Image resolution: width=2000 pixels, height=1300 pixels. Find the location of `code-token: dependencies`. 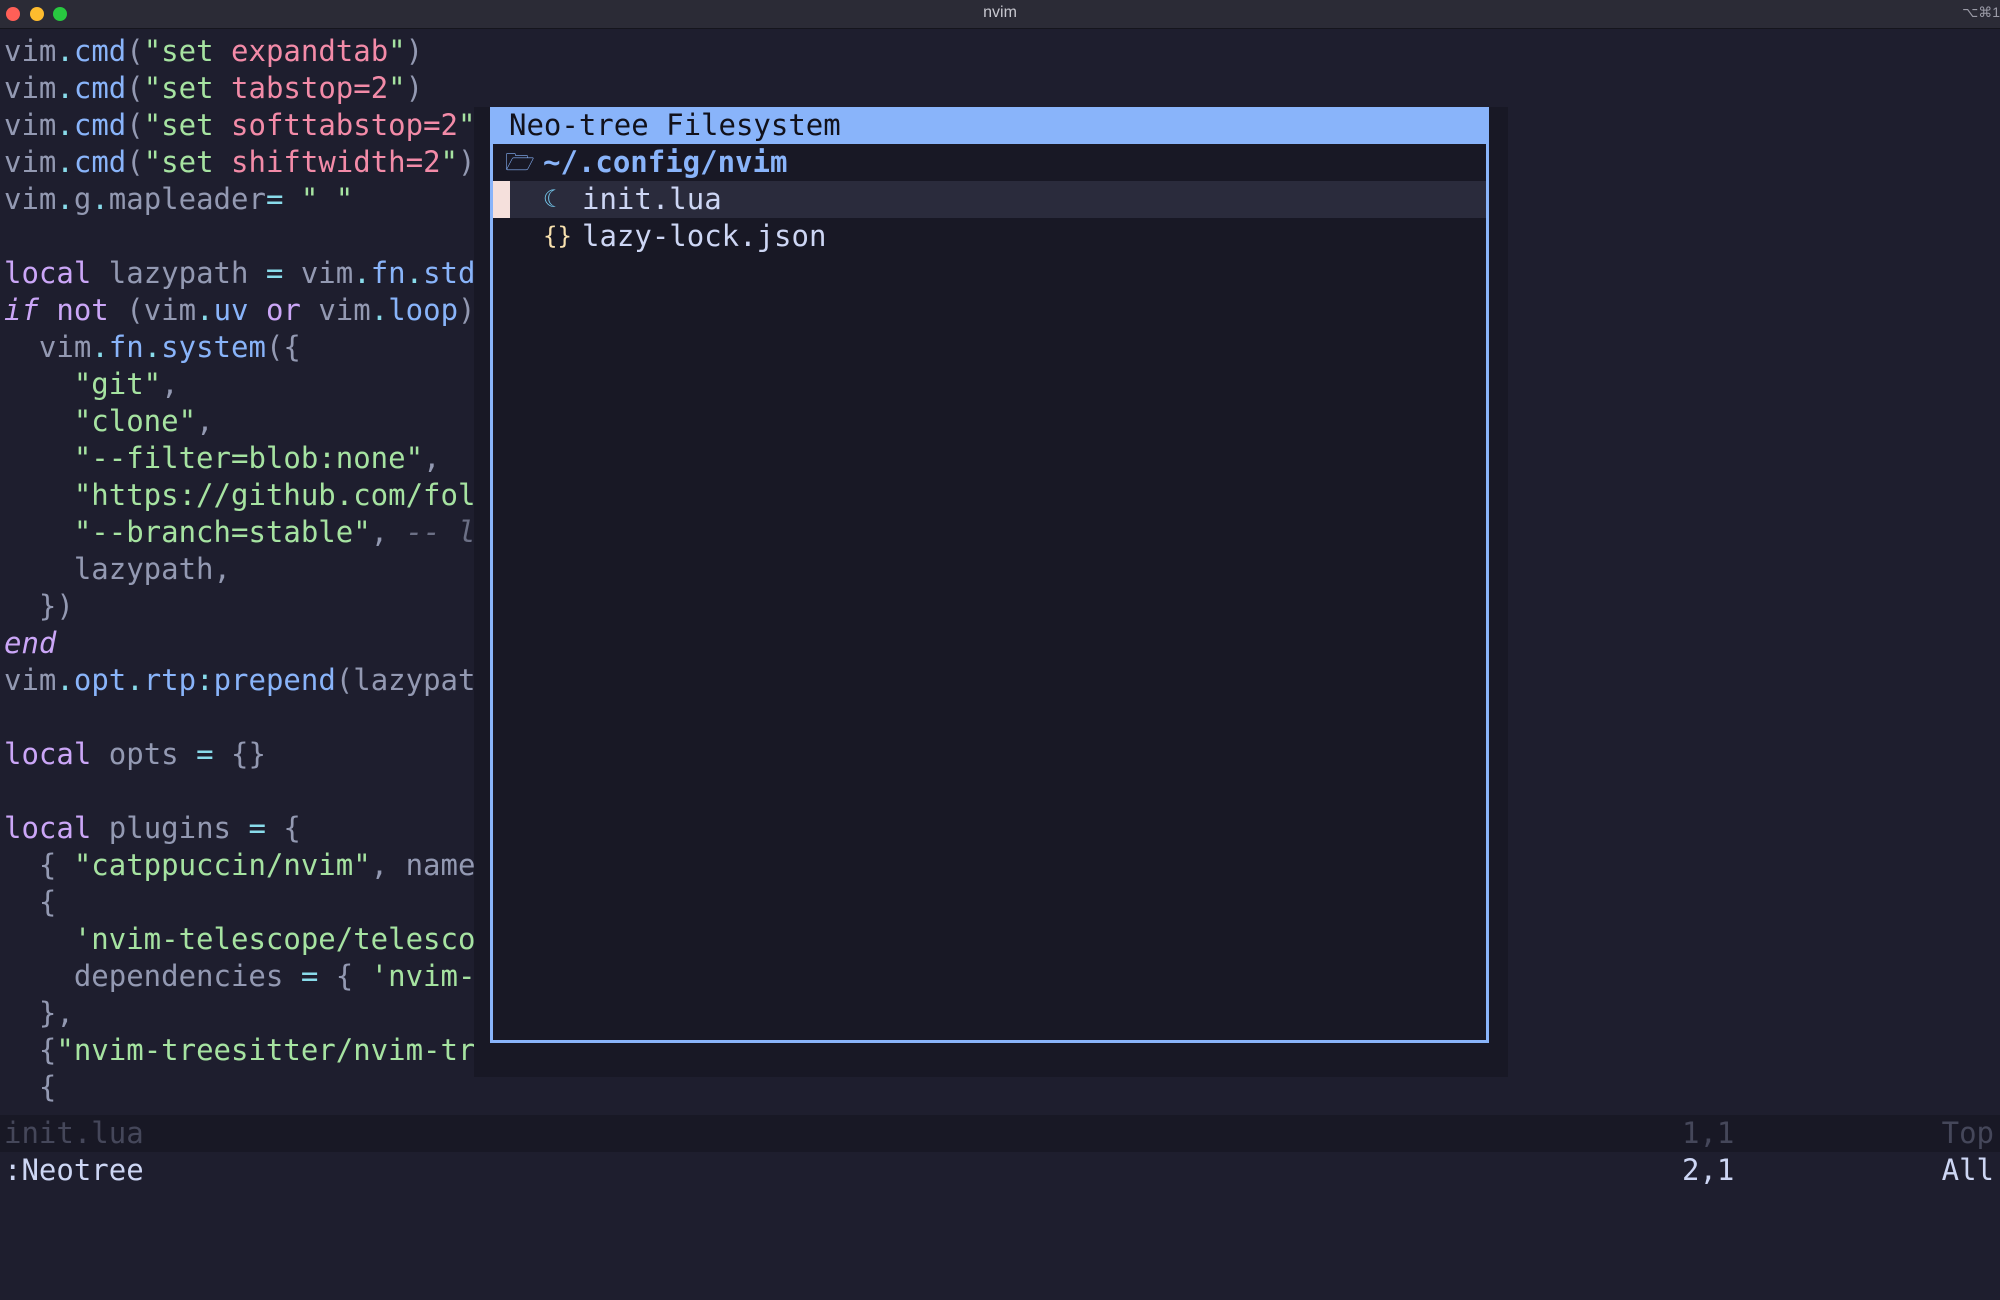

code-token: dependencies is located at coordinates (152, 976).